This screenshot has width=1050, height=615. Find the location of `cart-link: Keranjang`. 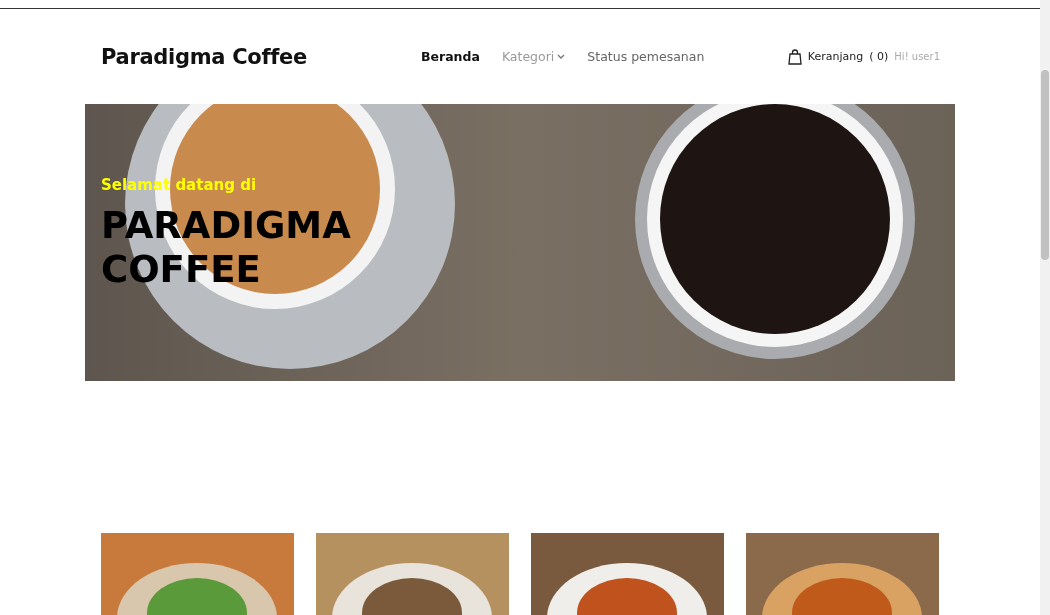

cart-link: Keranjang is located at coordinates (835, 56).